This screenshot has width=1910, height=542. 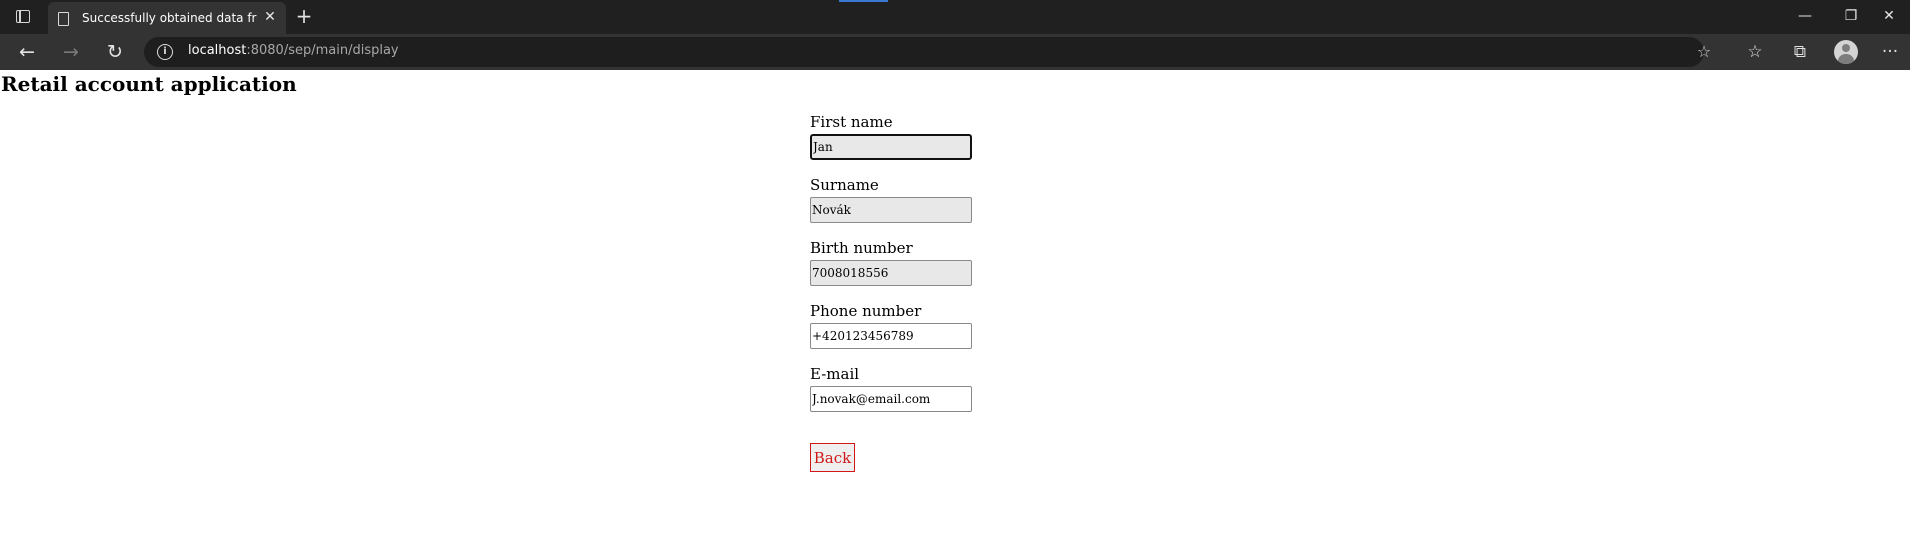 I want to click on page-icon, so click(x=63, y=19).